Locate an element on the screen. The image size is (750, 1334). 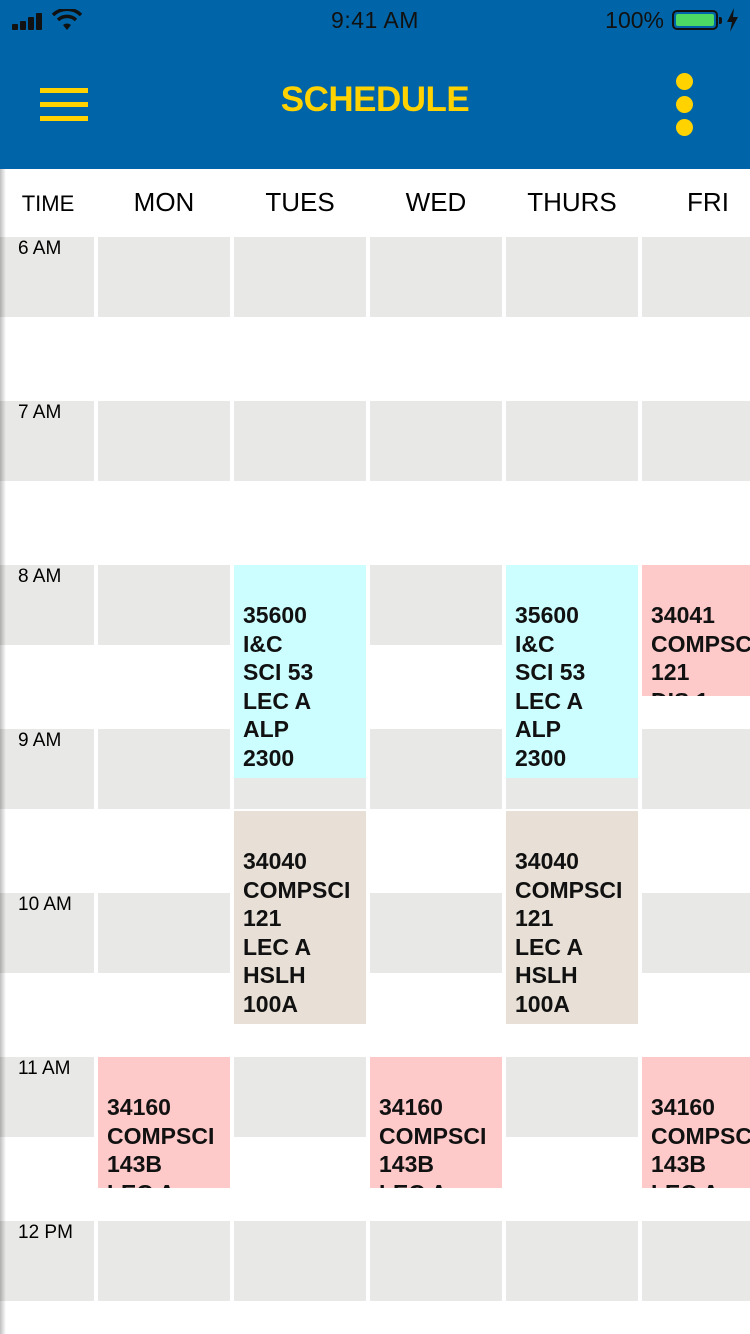
more-vertical-icon is located at coordinates (685, 105).